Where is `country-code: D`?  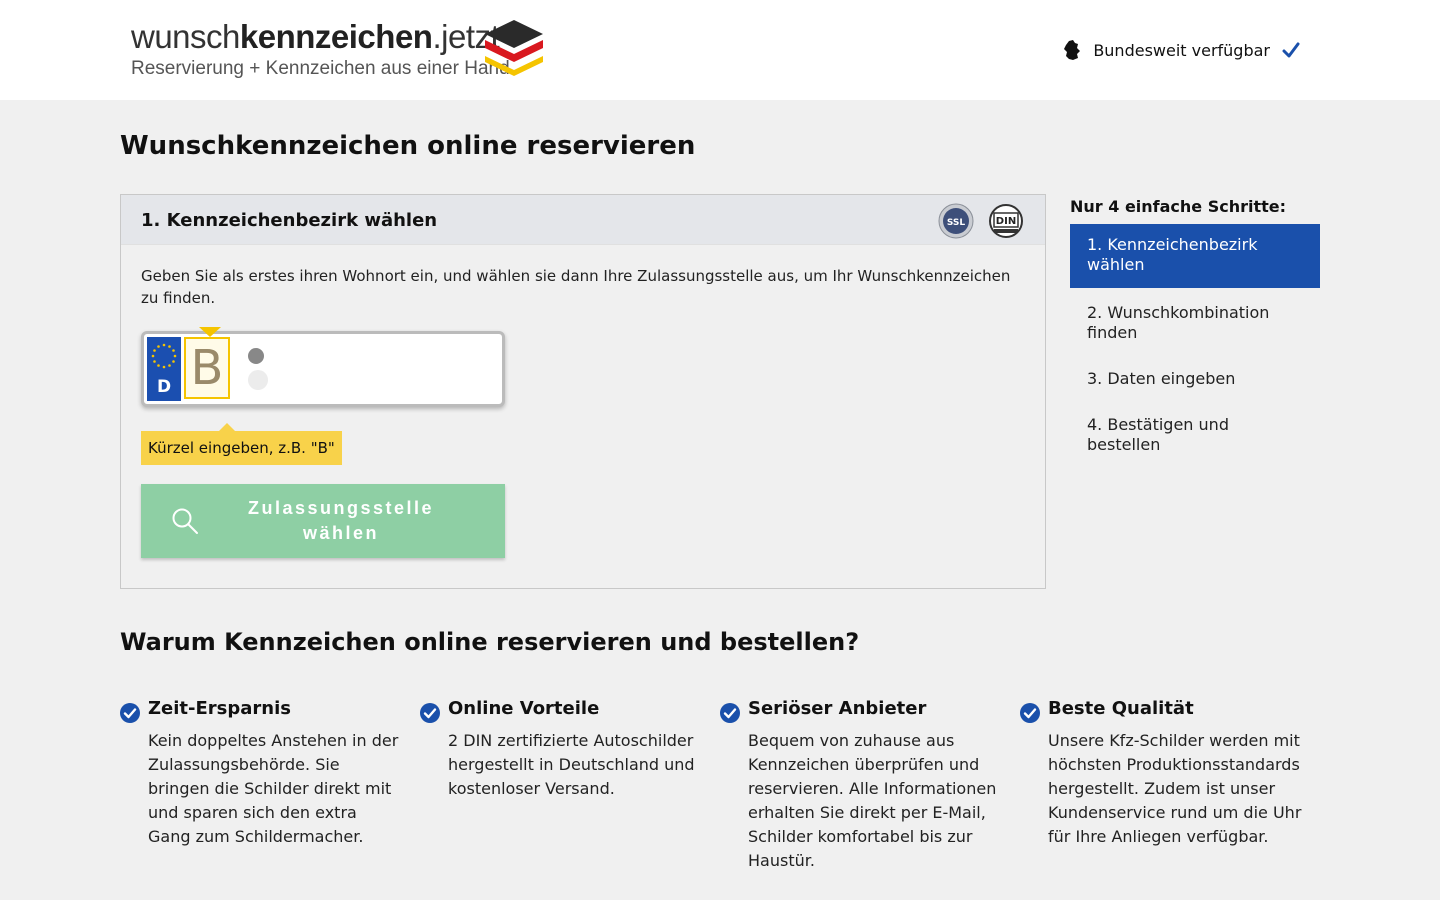
country-code: D is located at coordinates (164, 387).